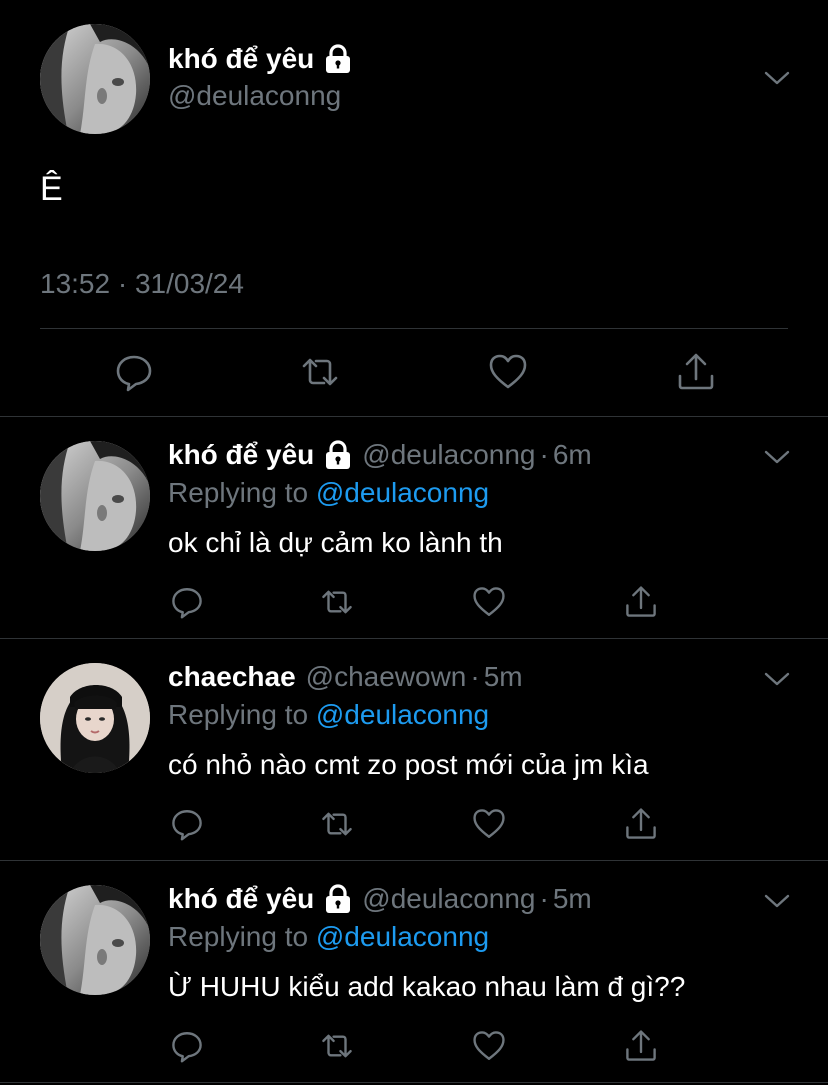 The height and width of the screenshot is (1085, 828). What do you see at coordinates (51, 189) in the screenshot?
I see `tweet-text: Ê` at bounding box center [51, 189].